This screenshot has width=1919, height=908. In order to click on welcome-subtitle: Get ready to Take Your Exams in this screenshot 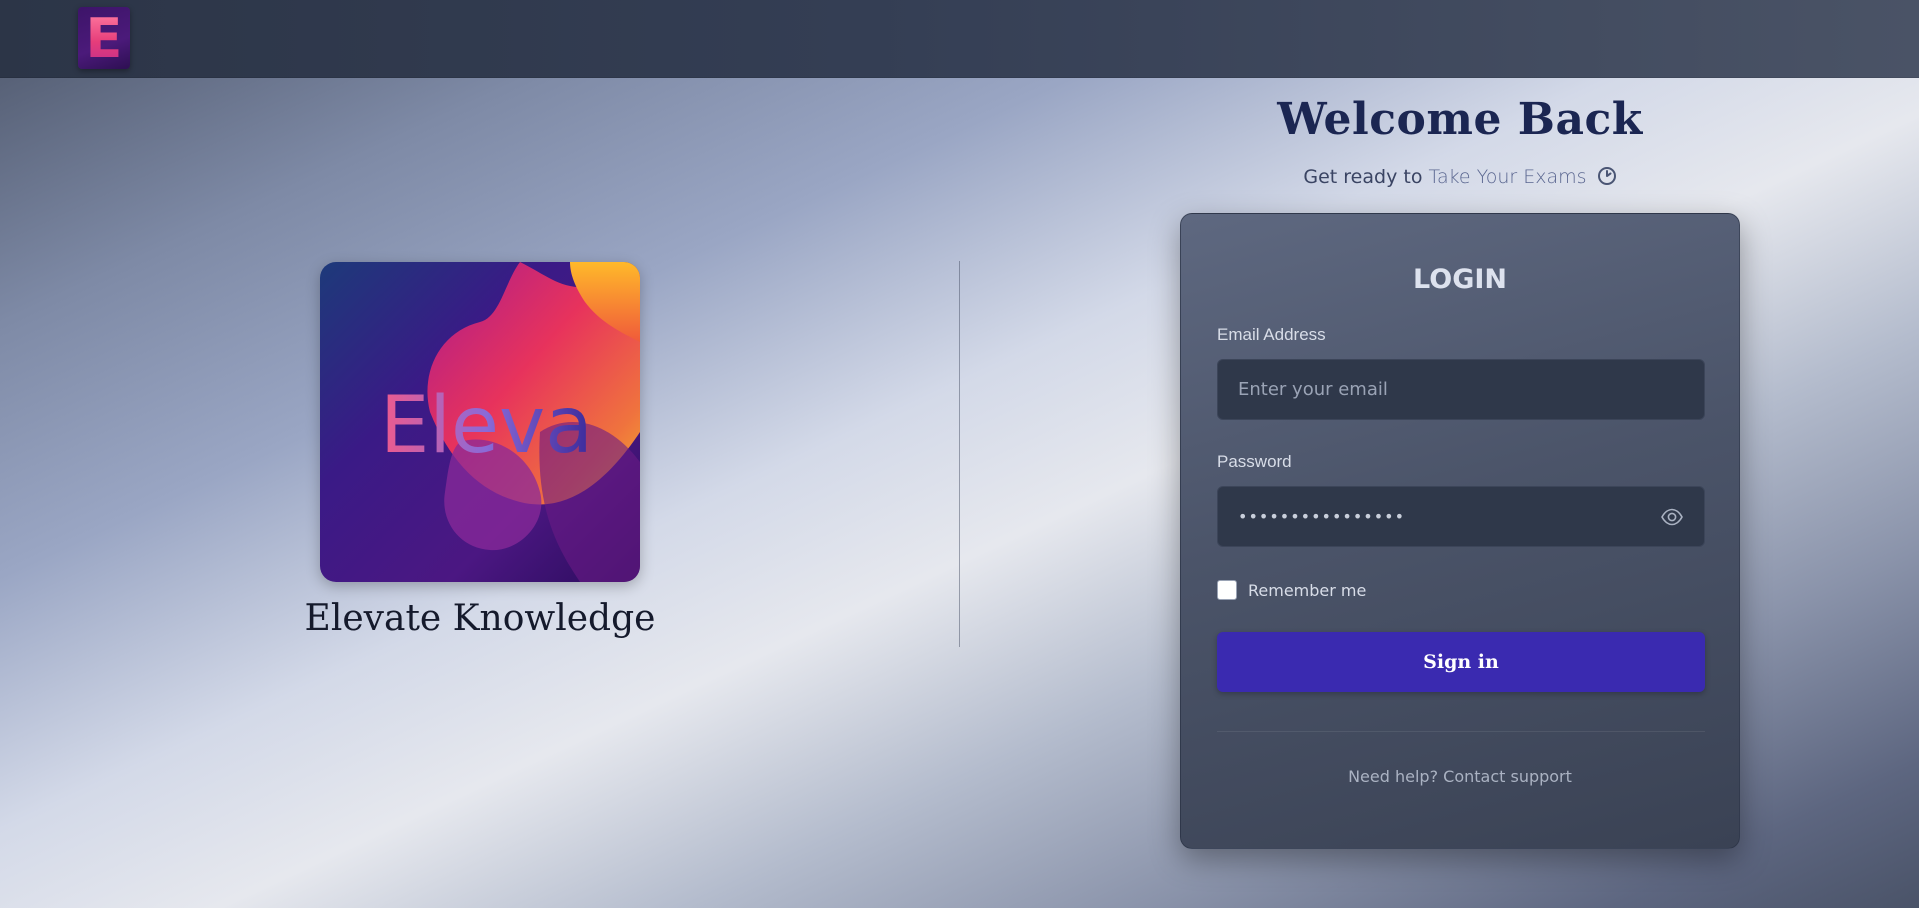, I will do `click(1460, 177)`.